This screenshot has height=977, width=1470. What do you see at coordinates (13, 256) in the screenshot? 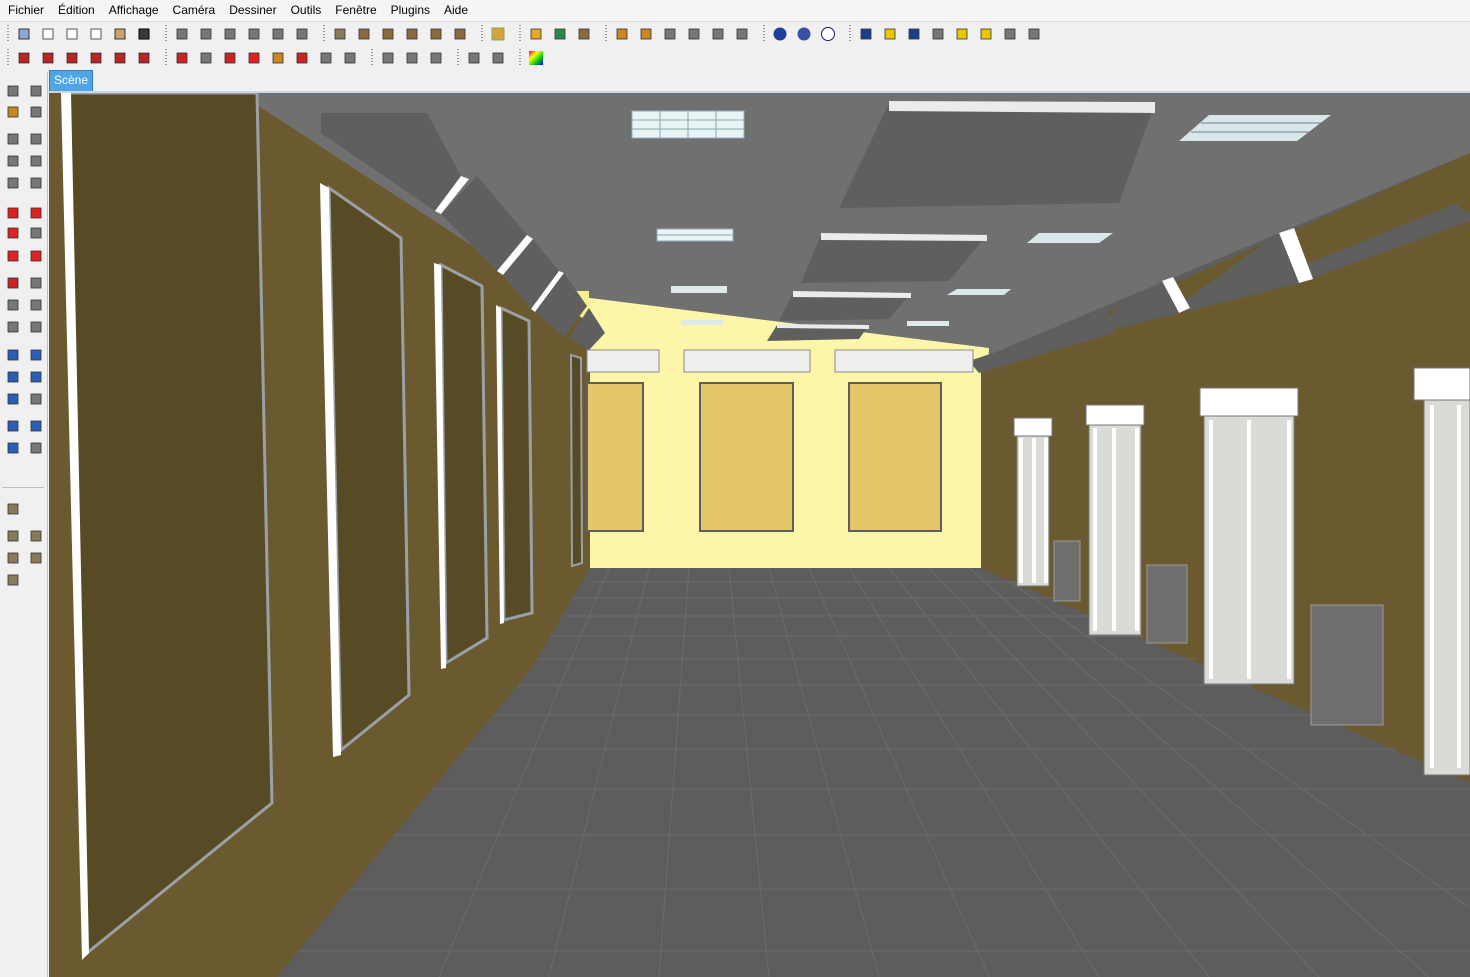
I see `scale-tool` at bounding box center [13, 256].